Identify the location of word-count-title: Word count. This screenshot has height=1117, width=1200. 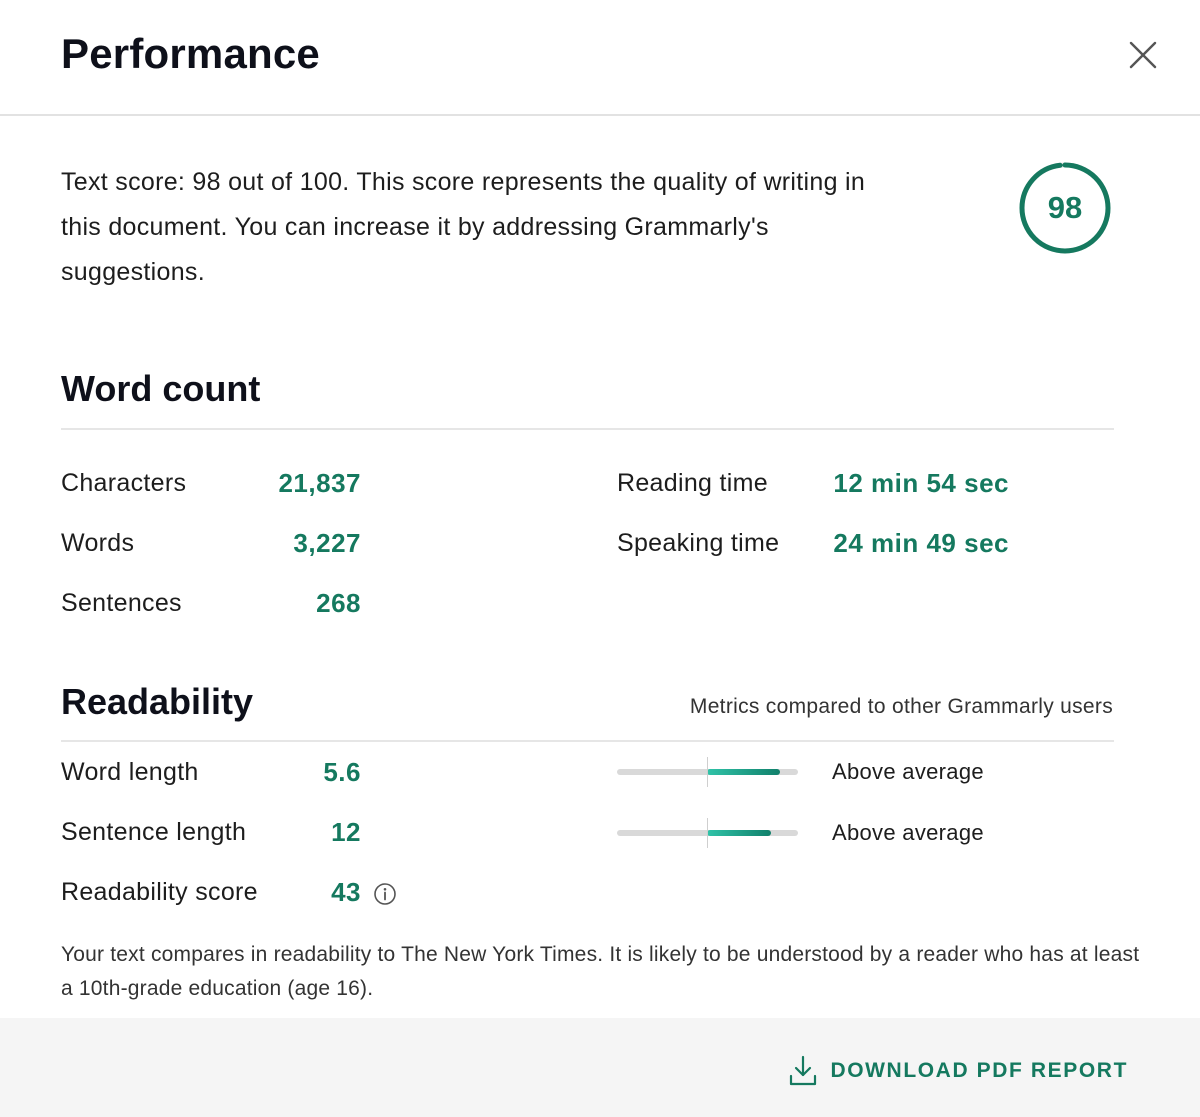
(161, 388).